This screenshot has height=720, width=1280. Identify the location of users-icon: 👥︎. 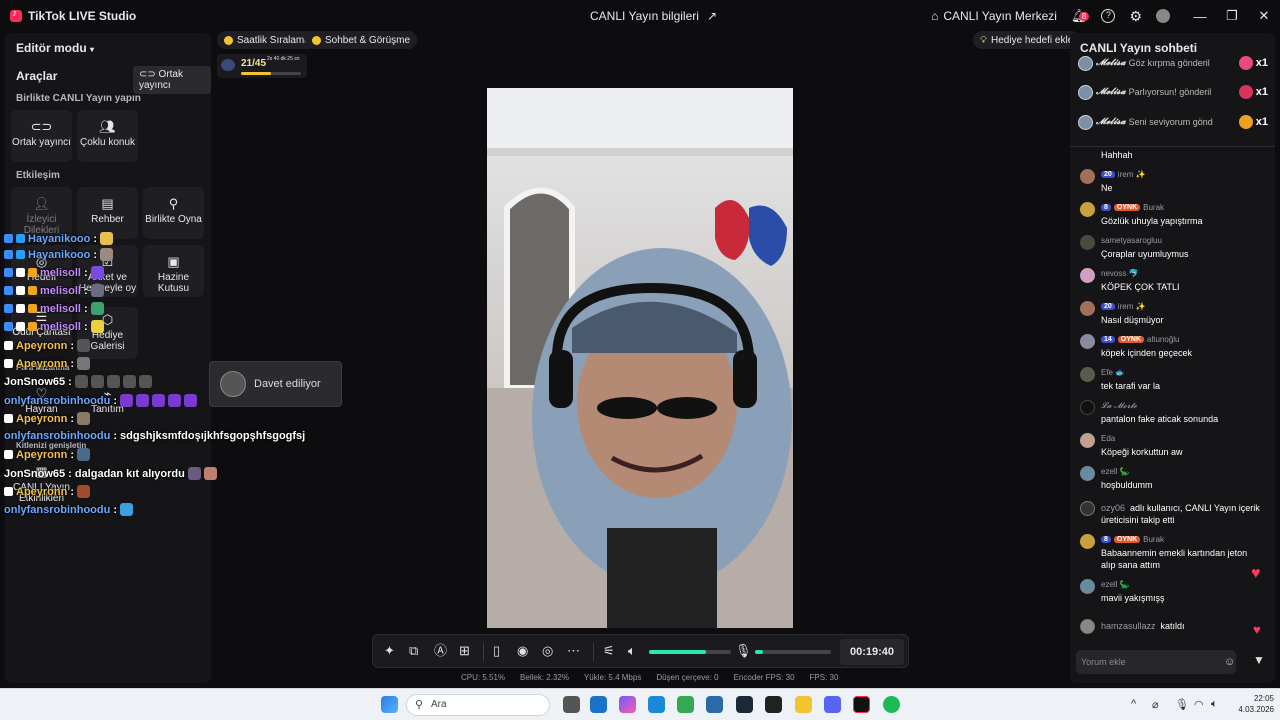
(107, 126).